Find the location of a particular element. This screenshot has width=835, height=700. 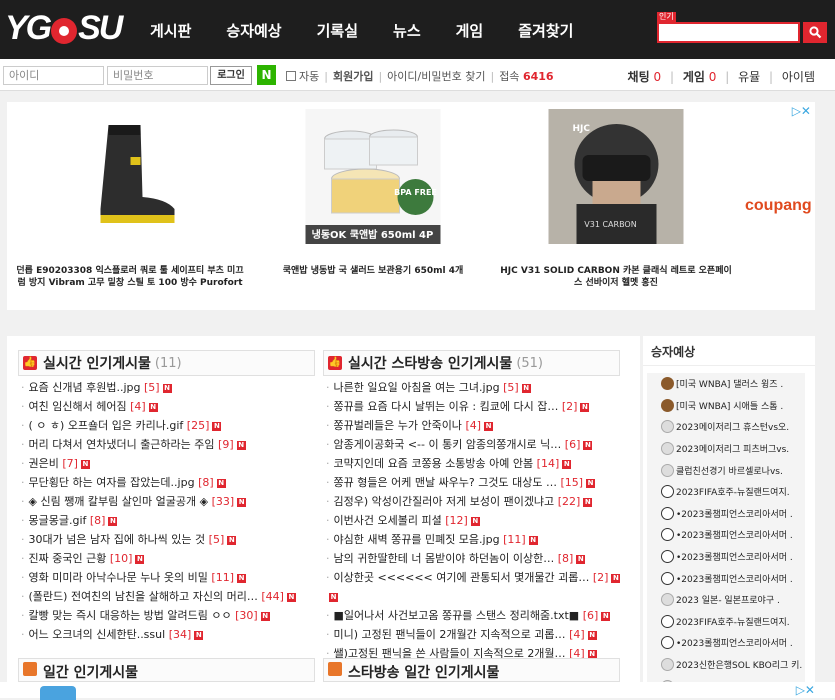

post-item: · ◈ 신림 쨍깨 칼부림 살인마 얼굴공개 ◈ [33] N is located at coordinates (166, 501).